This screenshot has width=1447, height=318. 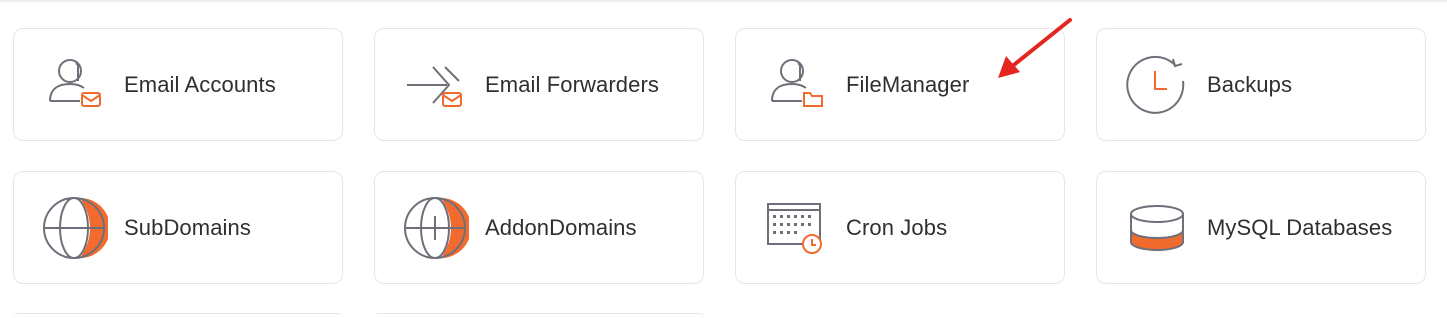 I want to click on tile-backups: Backups, so click(x=1261, y=84).